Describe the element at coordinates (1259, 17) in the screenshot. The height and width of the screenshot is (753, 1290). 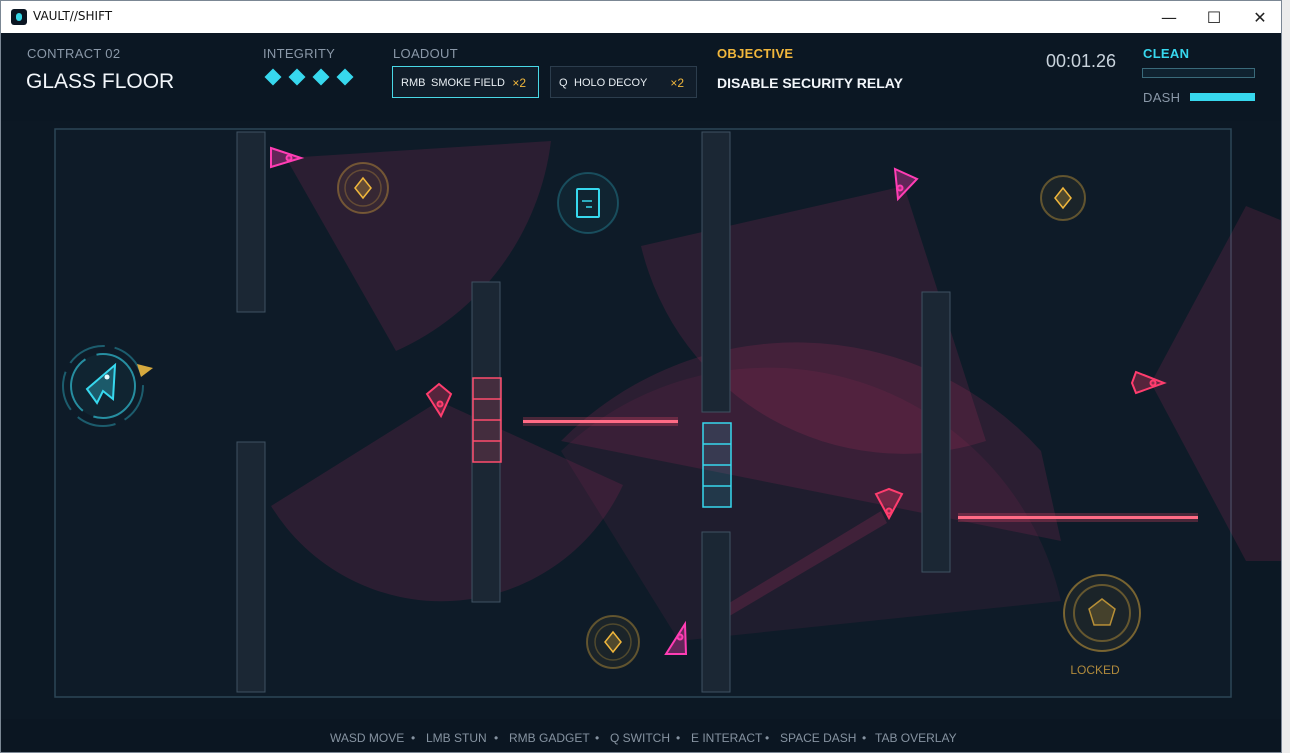
I see `close-button: ✕` at that location.